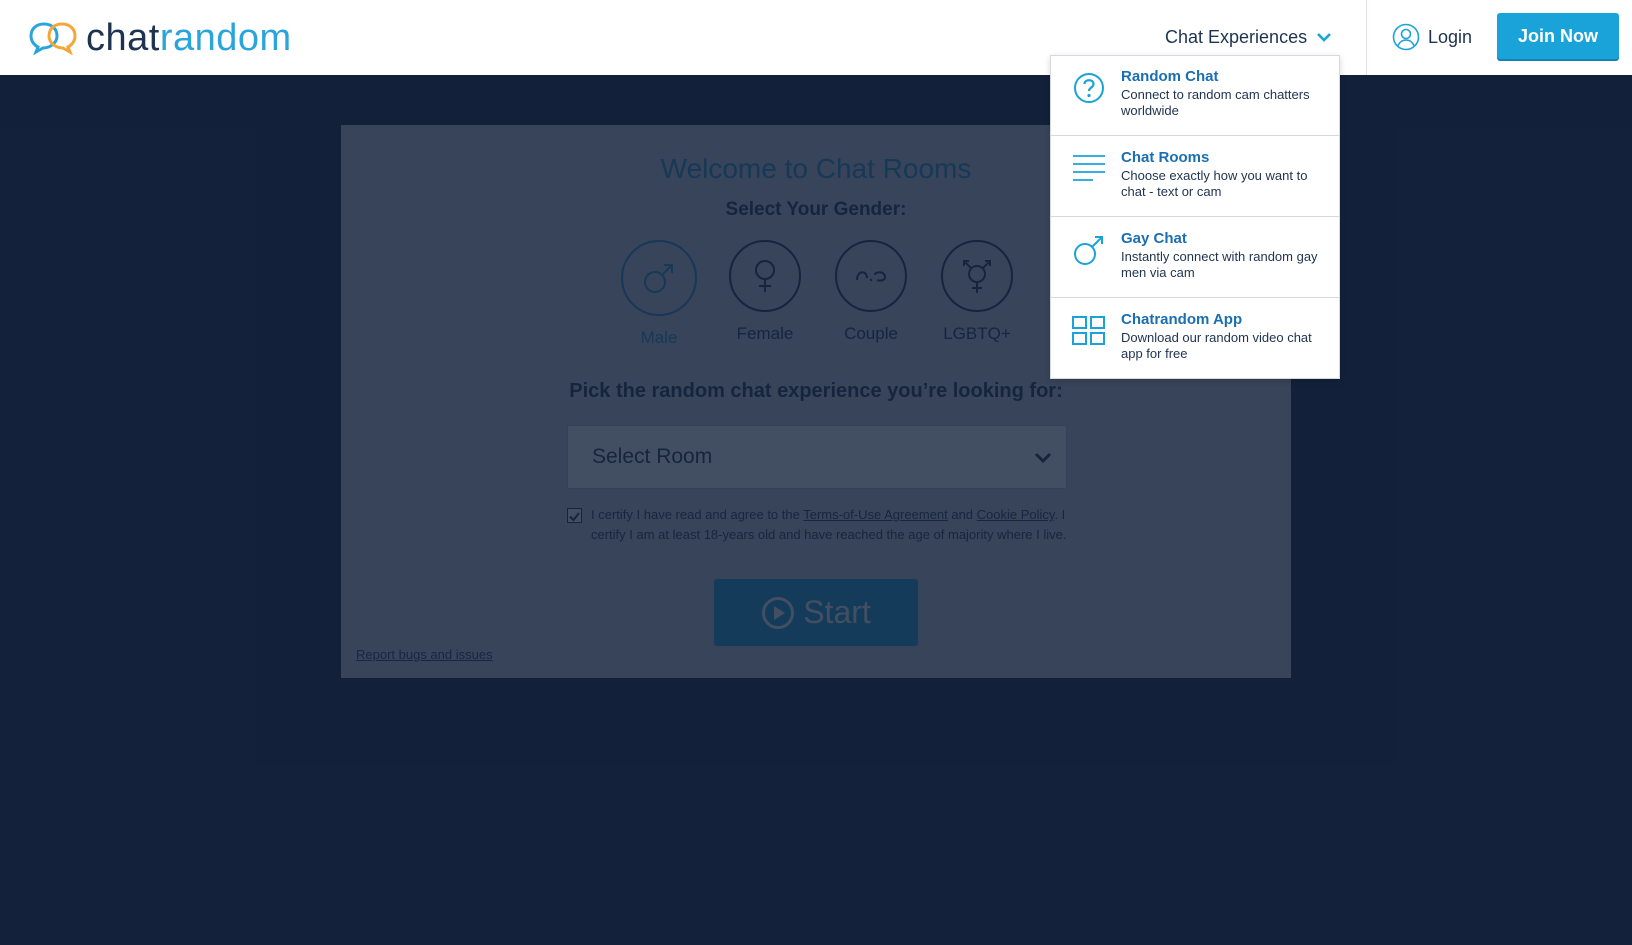 Image resolution: width=1632 pixels, height=945 pixels. What do you see at coordinates (1170, 76) in the screenshot?
I see `dropdown-item-title: Random Chat` at bounding box center [1170, 76].